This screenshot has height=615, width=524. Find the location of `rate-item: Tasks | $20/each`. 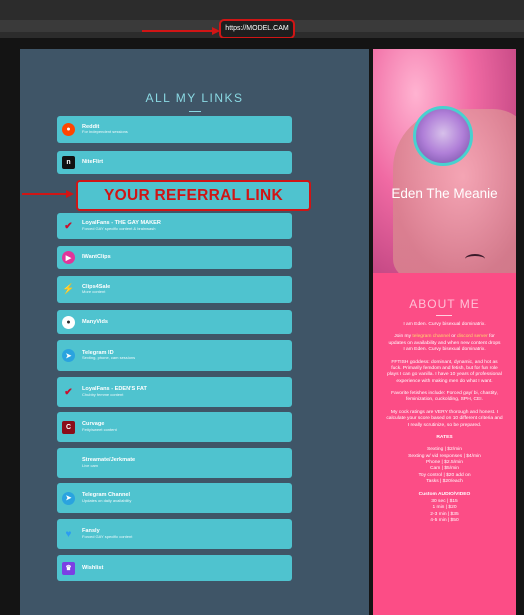

rate-item: Tasks | $20/each is located at coordinates (444, 482).